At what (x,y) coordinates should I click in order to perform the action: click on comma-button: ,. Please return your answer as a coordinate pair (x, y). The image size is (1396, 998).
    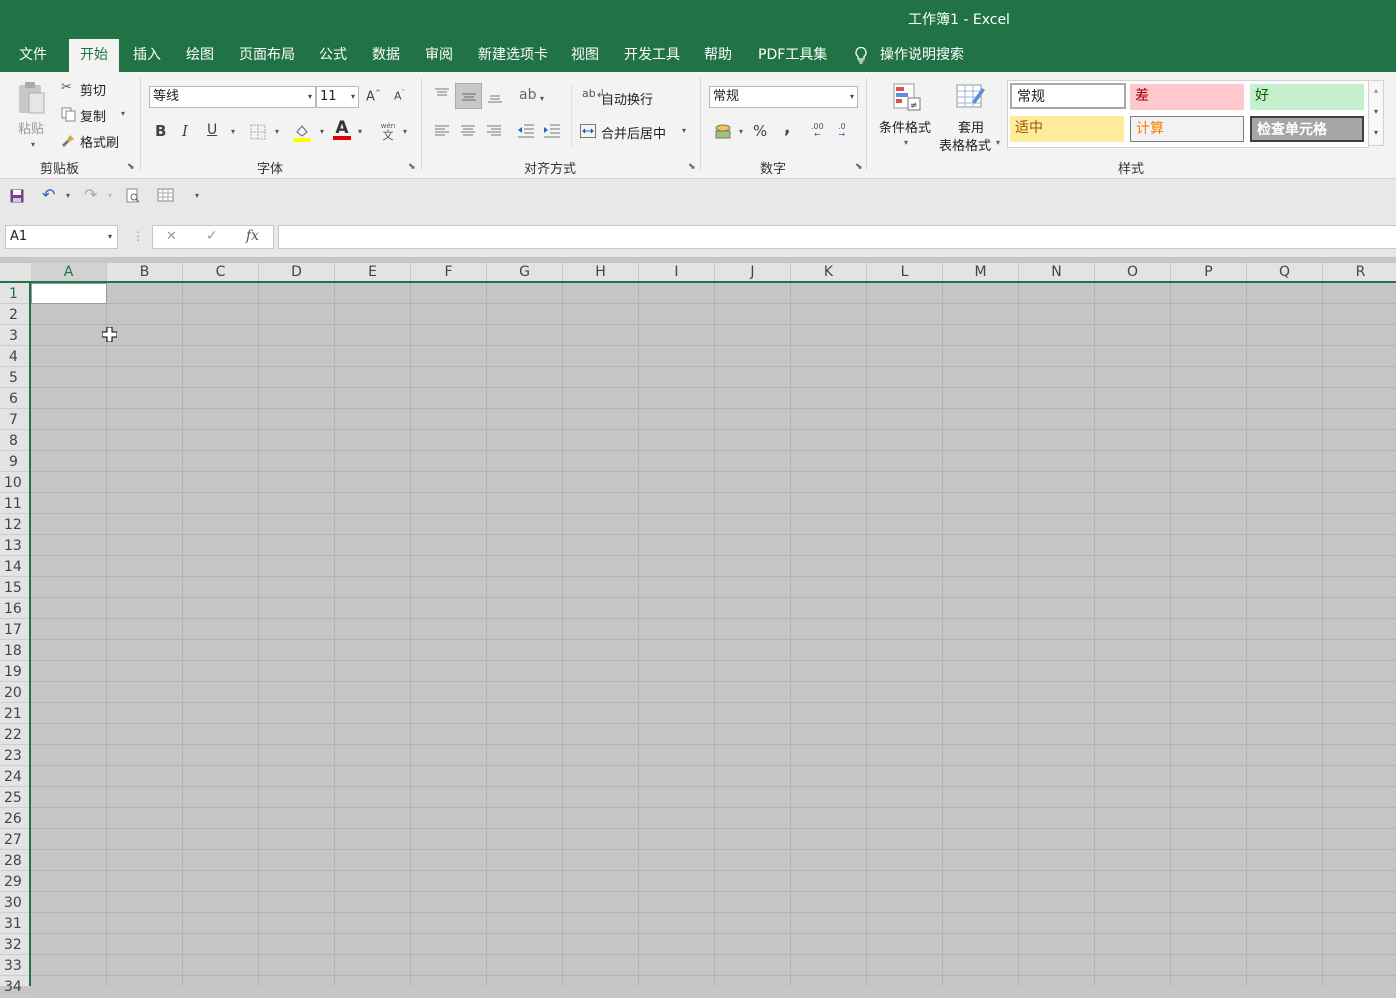
    Looking at the image, I should click on (787, 128).